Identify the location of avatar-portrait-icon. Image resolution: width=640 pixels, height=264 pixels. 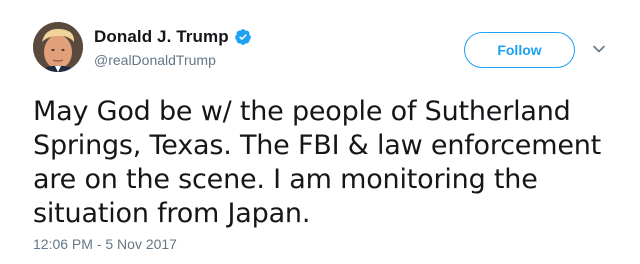
(58, 47).